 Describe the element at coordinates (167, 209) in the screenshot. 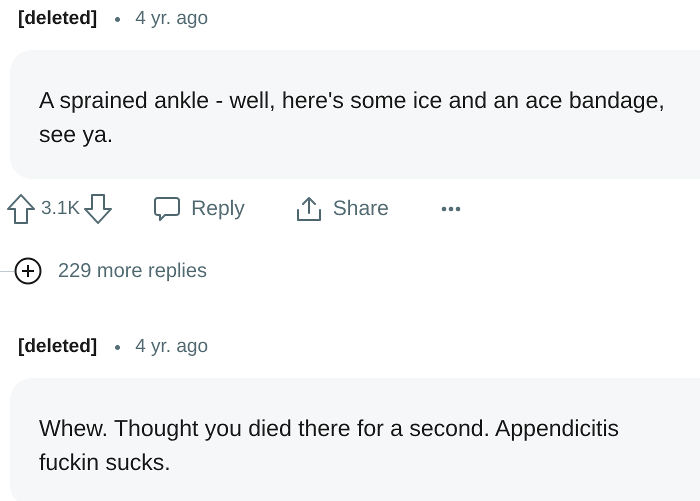

I see `speech-bubble-icon` at that location.